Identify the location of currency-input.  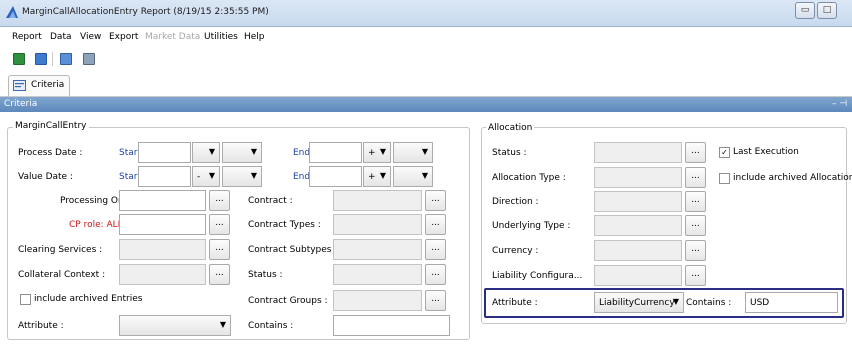
(638, 250).